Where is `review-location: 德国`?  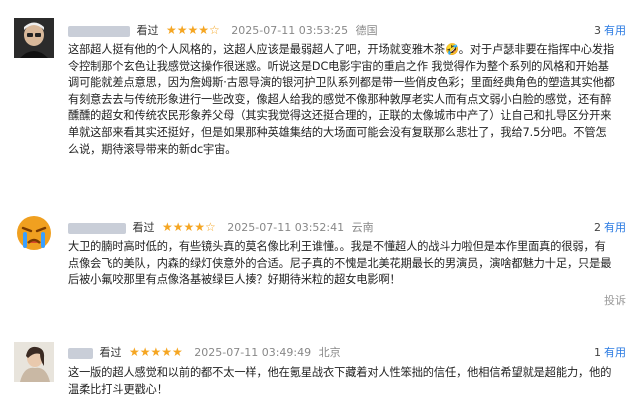
review-location: 德国 is located at coordinates (366, 30).